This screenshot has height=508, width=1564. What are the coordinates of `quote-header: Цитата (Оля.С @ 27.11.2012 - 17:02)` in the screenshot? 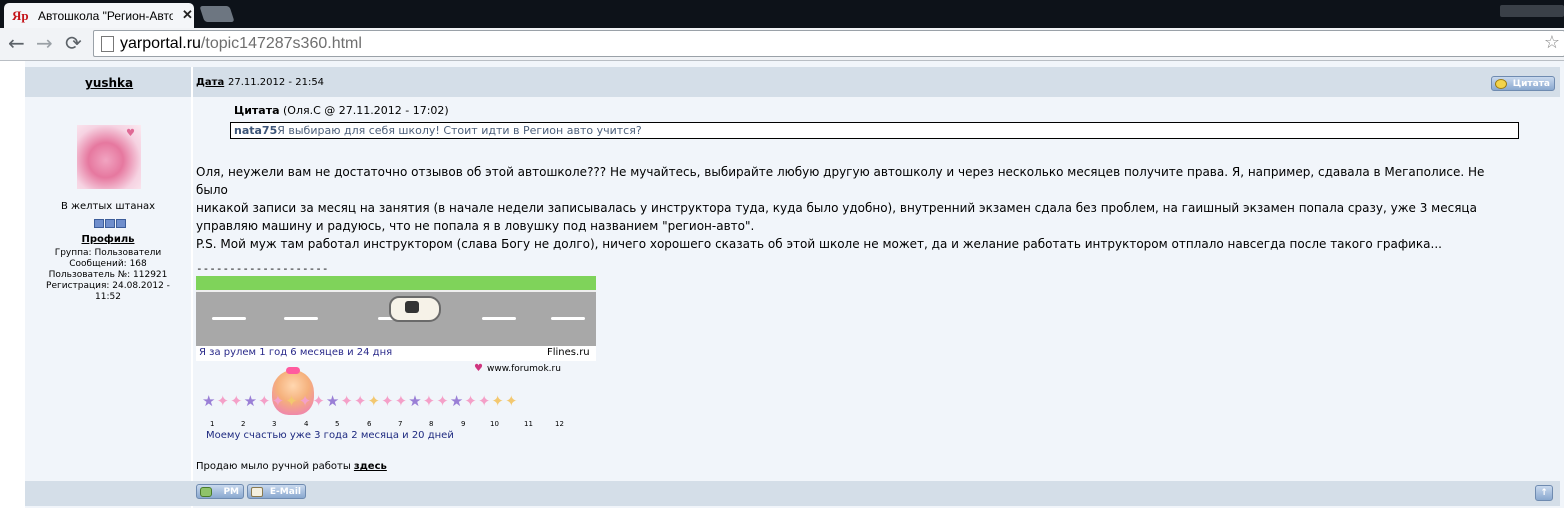 It's located at (341, 110).